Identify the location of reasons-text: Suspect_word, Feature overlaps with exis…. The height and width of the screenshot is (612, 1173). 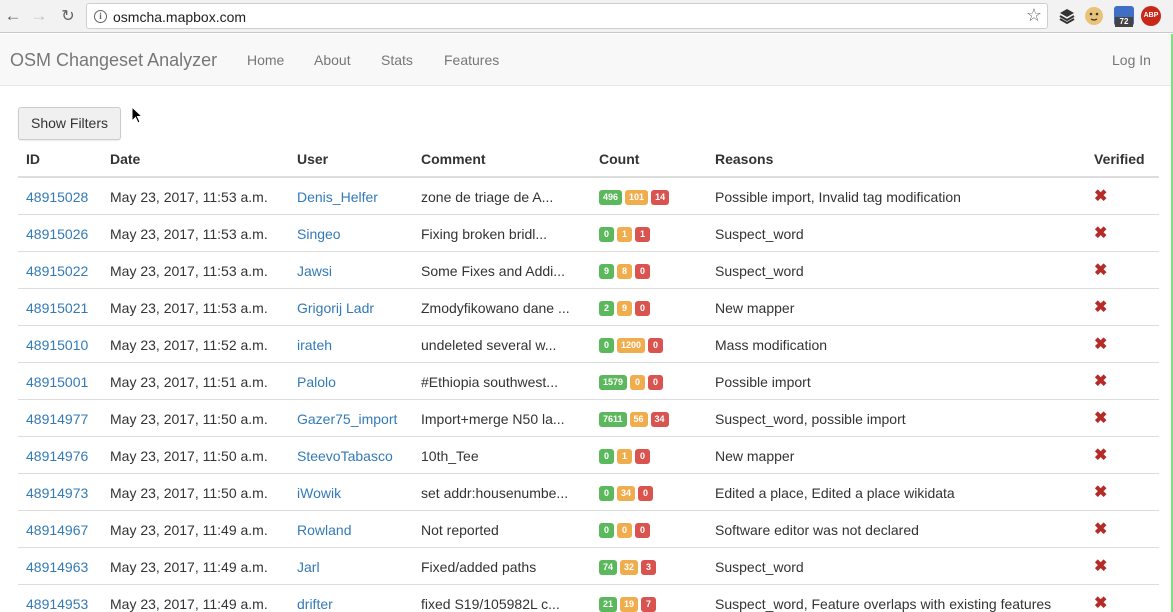
(883, 604).